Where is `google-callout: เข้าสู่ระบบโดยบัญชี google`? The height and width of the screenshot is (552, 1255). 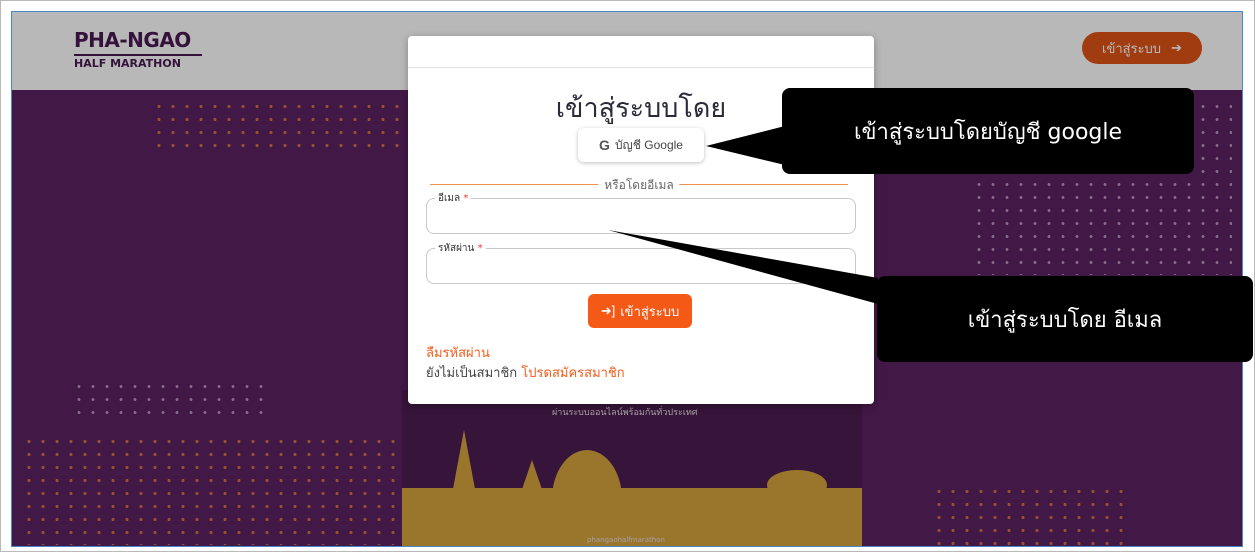 google-callout: เข้าสู่ระบบโดยบัญชี google is located at coordinates (988, 131).